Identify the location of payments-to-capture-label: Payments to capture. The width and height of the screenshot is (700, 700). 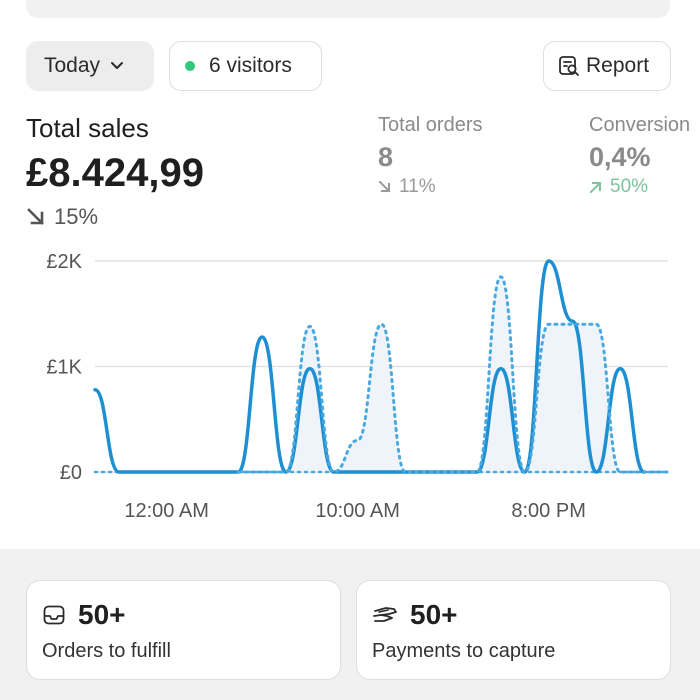
(464, 651).